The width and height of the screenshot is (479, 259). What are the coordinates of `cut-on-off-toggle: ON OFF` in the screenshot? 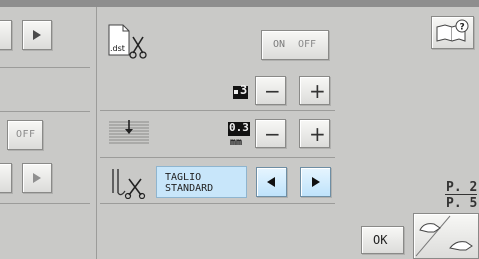 It's located at (295, 45).